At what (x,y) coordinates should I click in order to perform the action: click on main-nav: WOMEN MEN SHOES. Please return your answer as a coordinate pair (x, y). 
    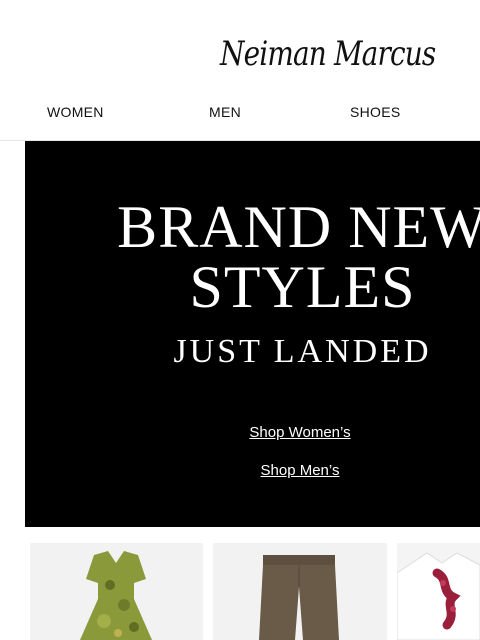
    Looking at the image, I should click on (240, 112).